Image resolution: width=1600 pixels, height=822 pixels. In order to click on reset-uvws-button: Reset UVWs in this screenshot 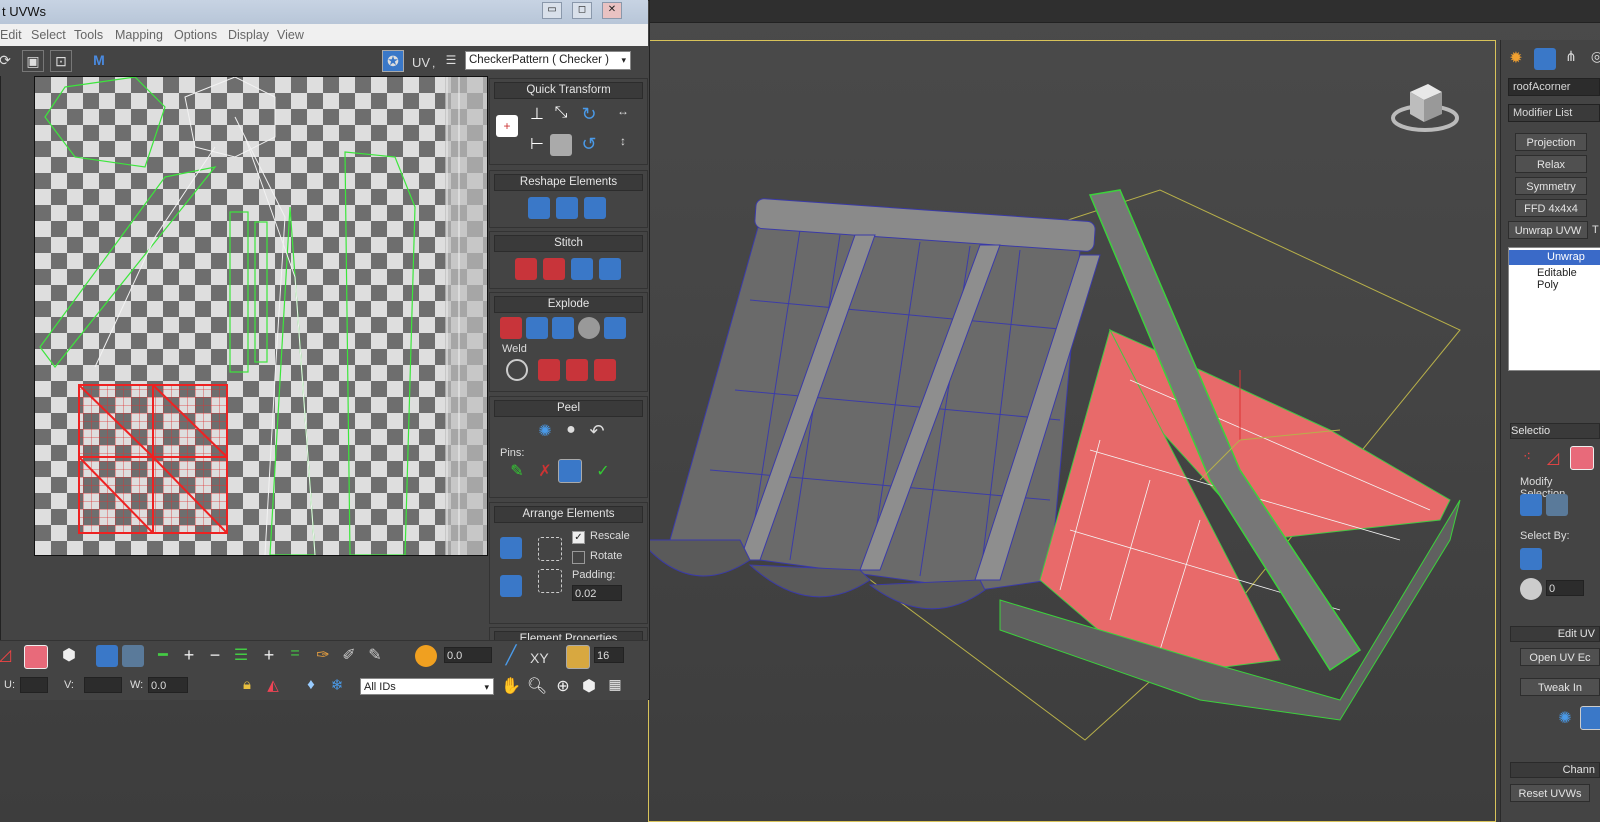, I will do `click(1550, 793)`.